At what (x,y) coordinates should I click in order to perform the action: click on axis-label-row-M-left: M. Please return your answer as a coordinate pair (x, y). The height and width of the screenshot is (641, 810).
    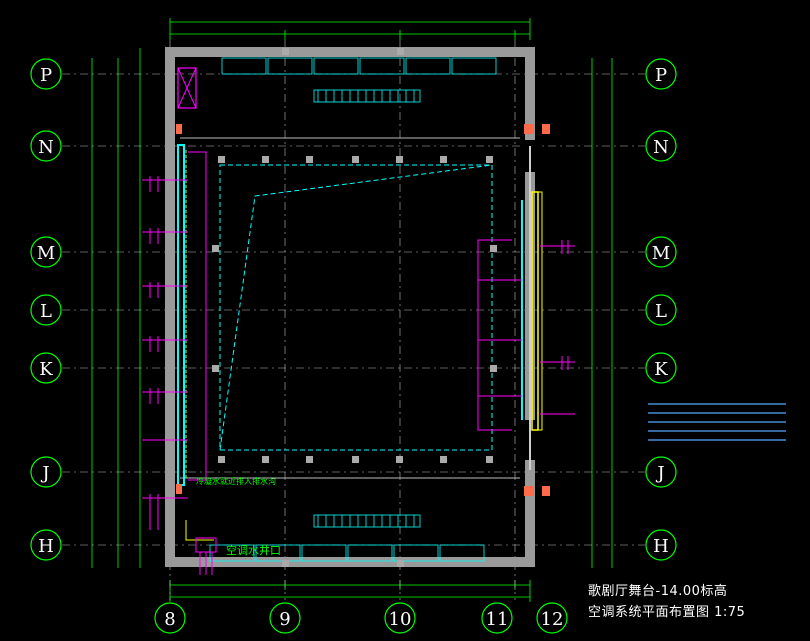
    Looking at the image, I should click on (46, 253).